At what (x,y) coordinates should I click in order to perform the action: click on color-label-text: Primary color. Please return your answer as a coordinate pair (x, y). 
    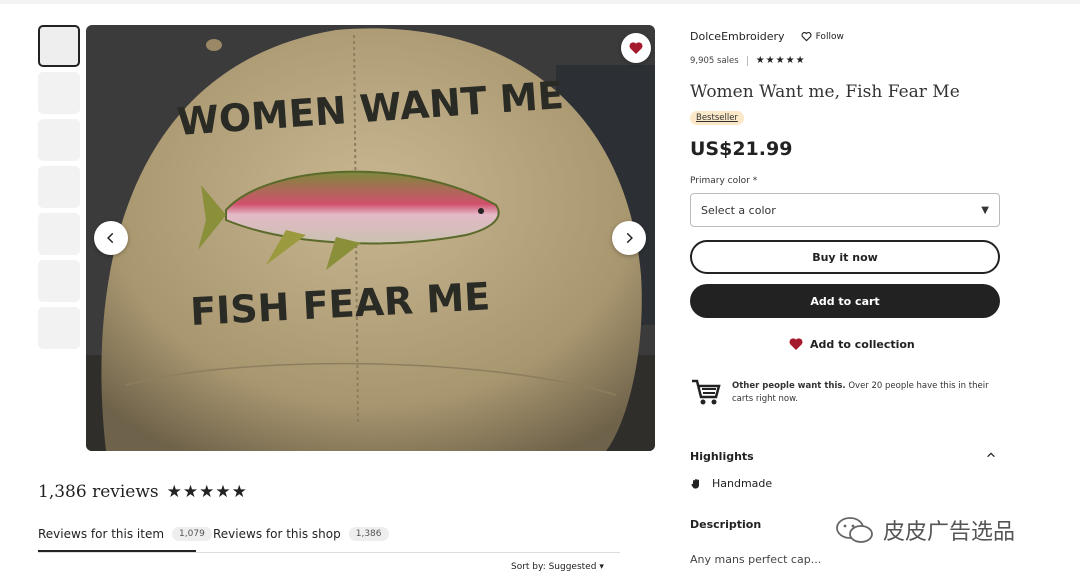
    Looking at the image, I should click on (720, 181).